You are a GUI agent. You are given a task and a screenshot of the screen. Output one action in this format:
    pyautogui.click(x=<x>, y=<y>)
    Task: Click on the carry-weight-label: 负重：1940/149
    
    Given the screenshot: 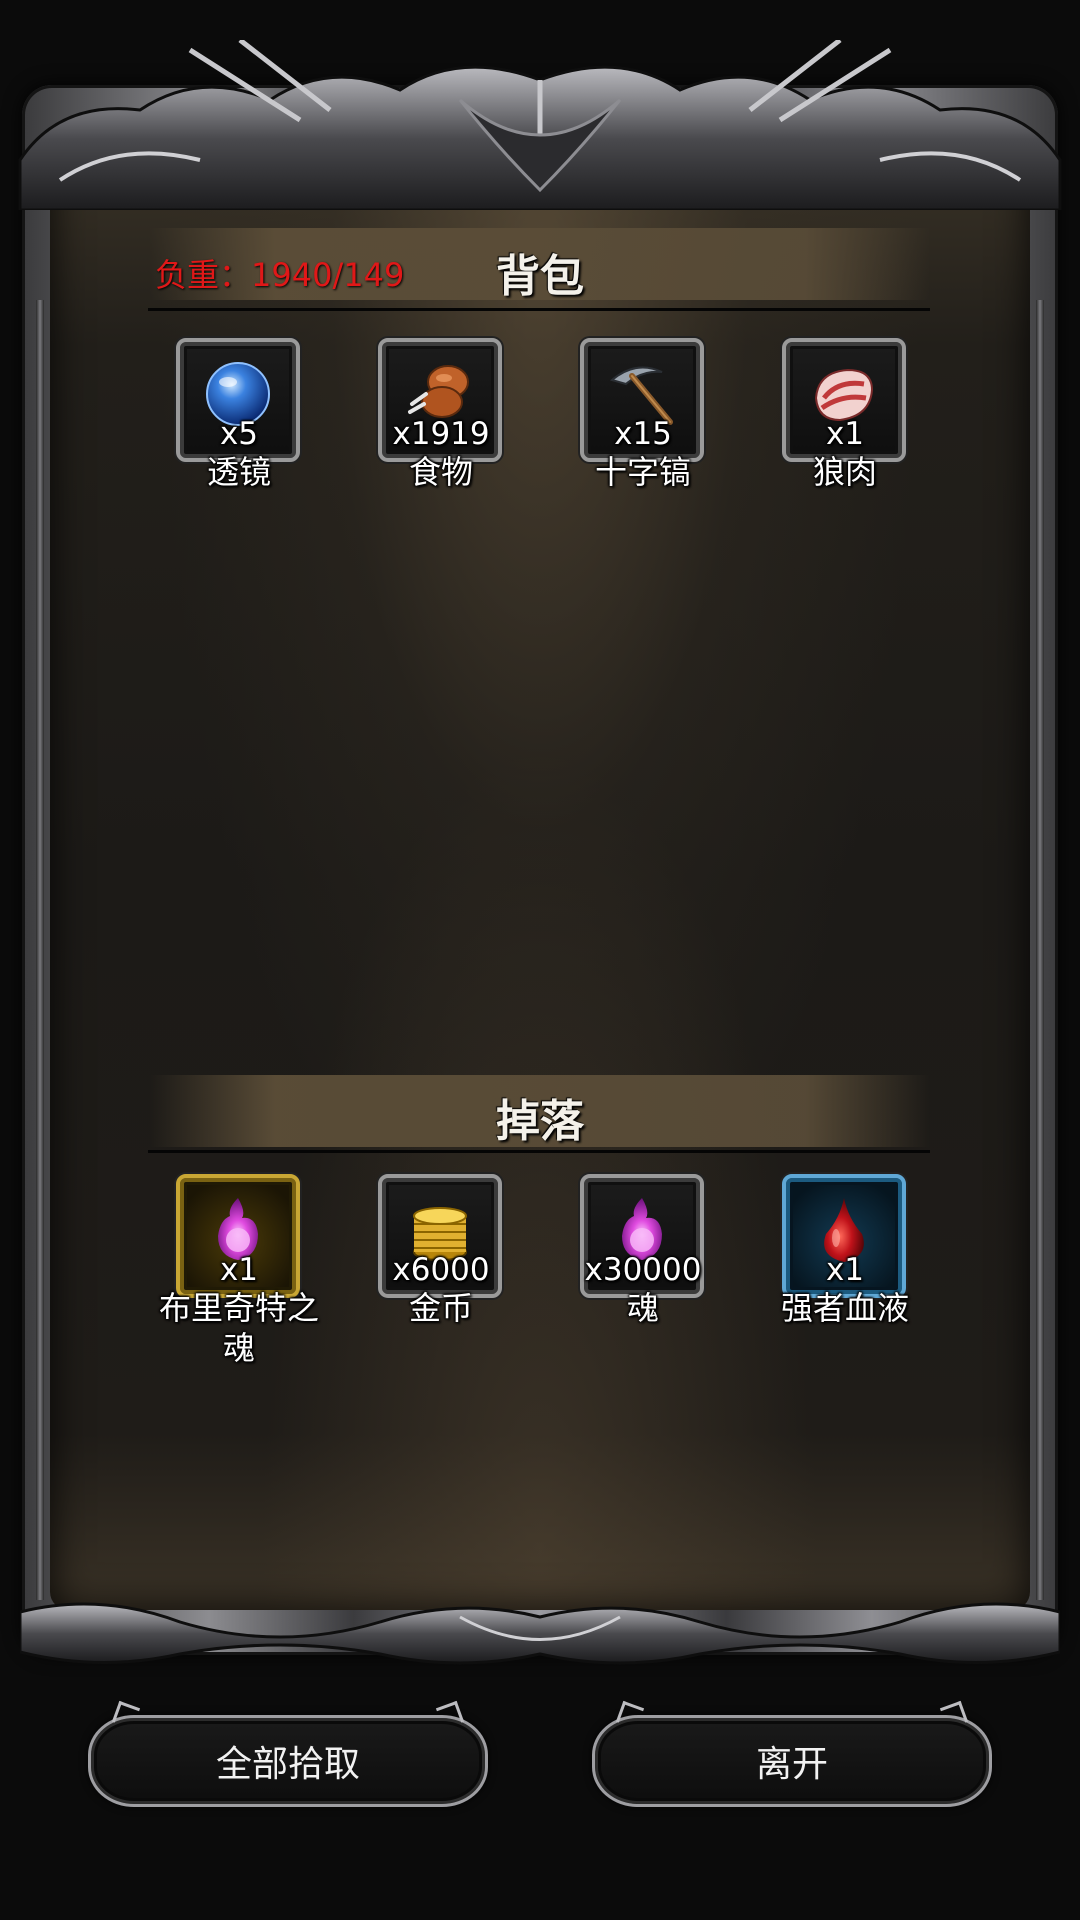 What is the action you would take?
    pyautogui.click(x=280, y=275)
    